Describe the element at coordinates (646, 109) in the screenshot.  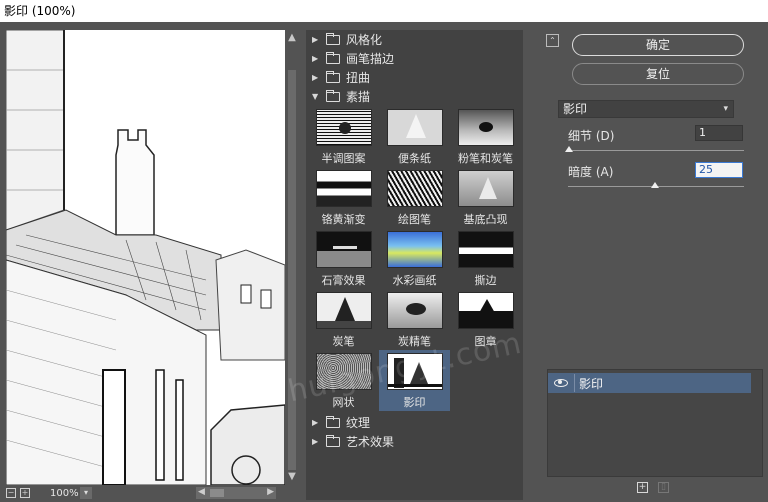
I see `filter-select: 影印 ▾` at that location.